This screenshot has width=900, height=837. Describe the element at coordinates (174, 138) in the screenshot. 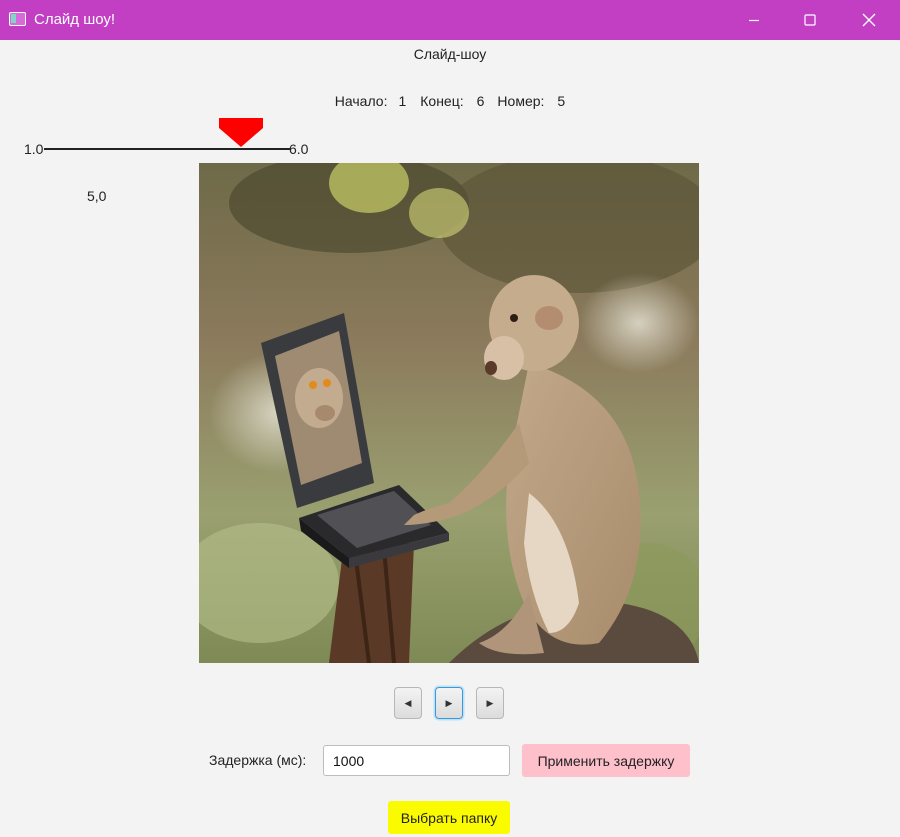

I see `slide-slider: 1.0 6.0` at that location.